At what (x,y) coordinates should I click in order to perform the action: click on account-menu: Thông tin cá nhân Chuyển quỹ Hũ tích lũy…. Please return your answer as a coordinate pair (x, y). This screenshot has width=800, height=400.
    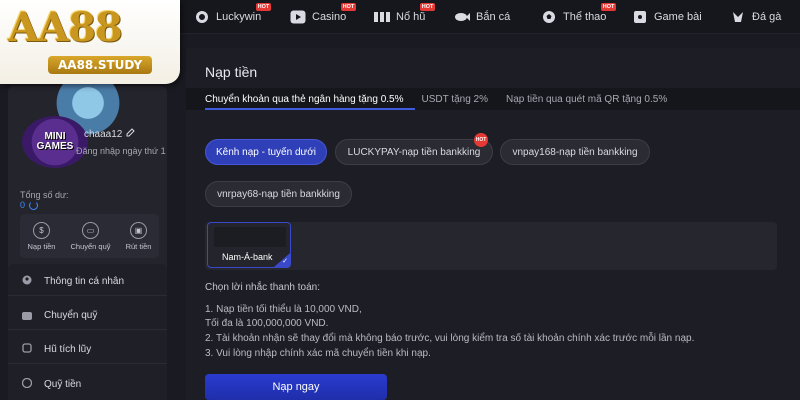
    Looking at the image, I should click on (87, 332).